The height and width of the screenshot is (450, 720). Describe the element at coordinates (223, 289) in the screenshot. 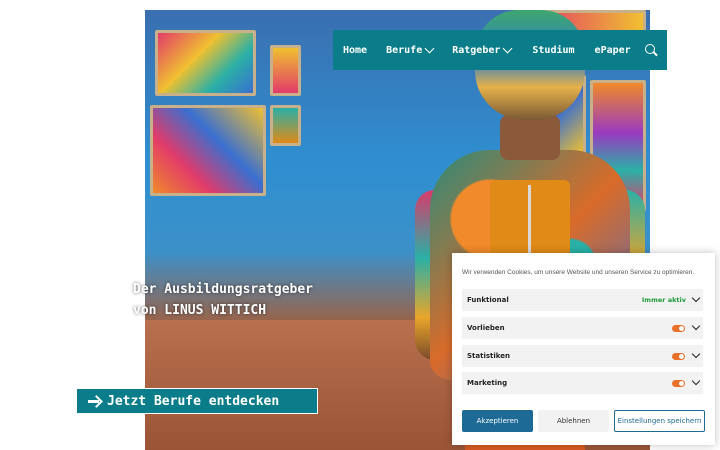

I see `hero-title-line-1: Der Ausbildungsratgeber` at that location.